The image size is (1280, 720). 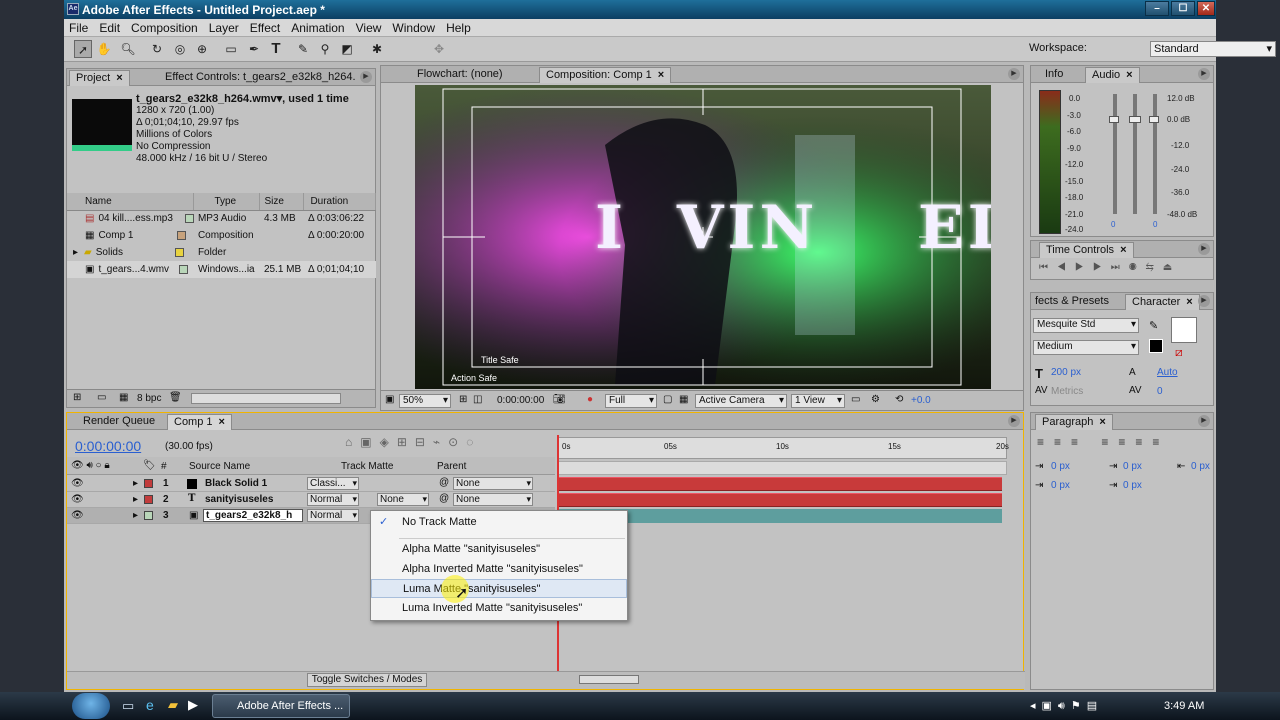 What do you see at coordinates (77, 397) in the screenshot?
I see `interpret-footage-icon: ⊞` at bounding box center [77, 397].